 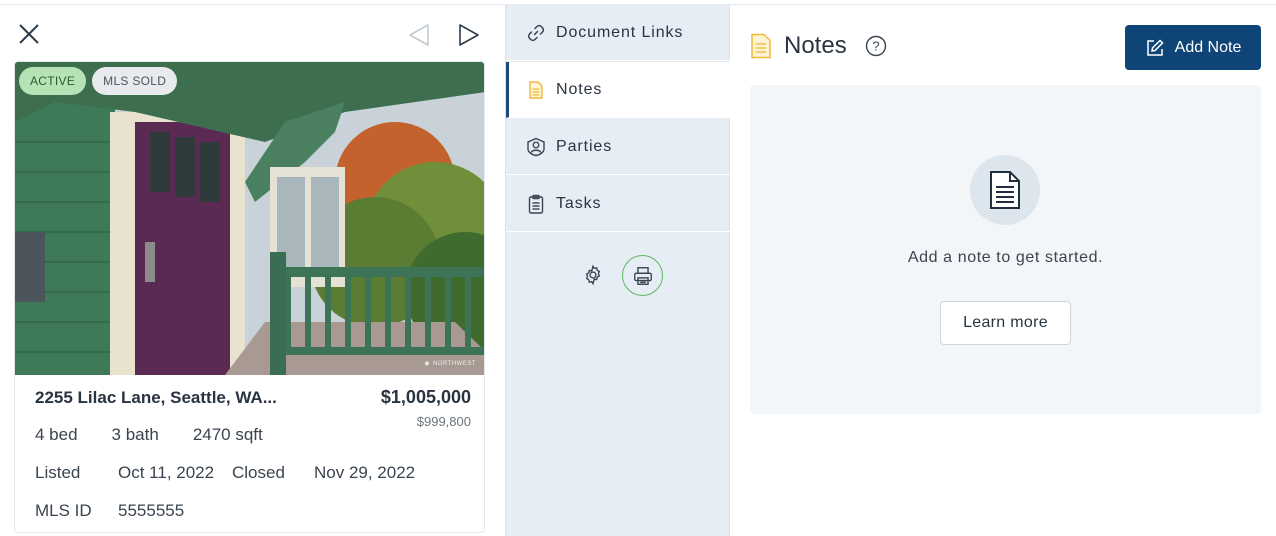 I want to click on next-listing-button, so click(x=469, y=35).